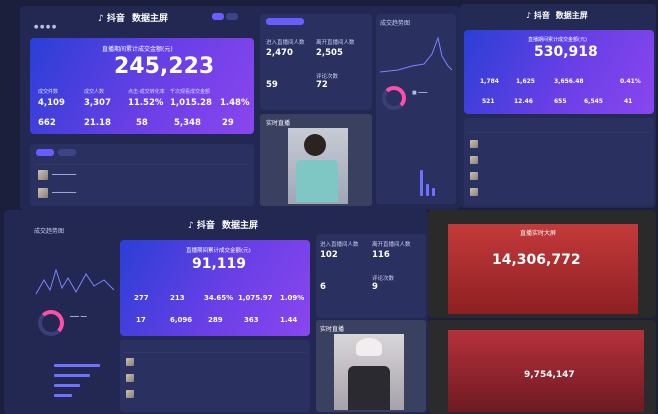 This screenshot has height=414, width=658. Describe the element at coordinates (190, 92) in the screenshot. I see `hero-row1-l3: 千次观看成交金额` at that location.